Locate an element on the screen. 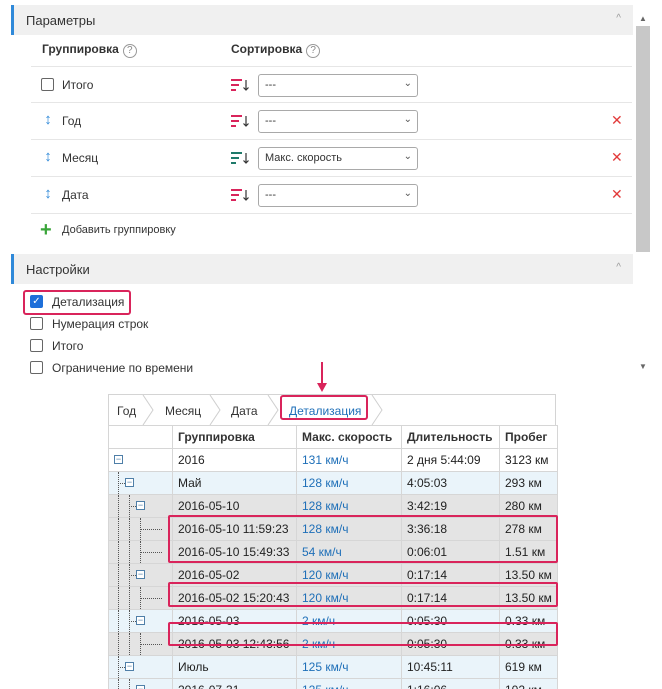 This screenshot has height=689, width=662. grouping-cell: 2016 is located at coordinates (234, 459).